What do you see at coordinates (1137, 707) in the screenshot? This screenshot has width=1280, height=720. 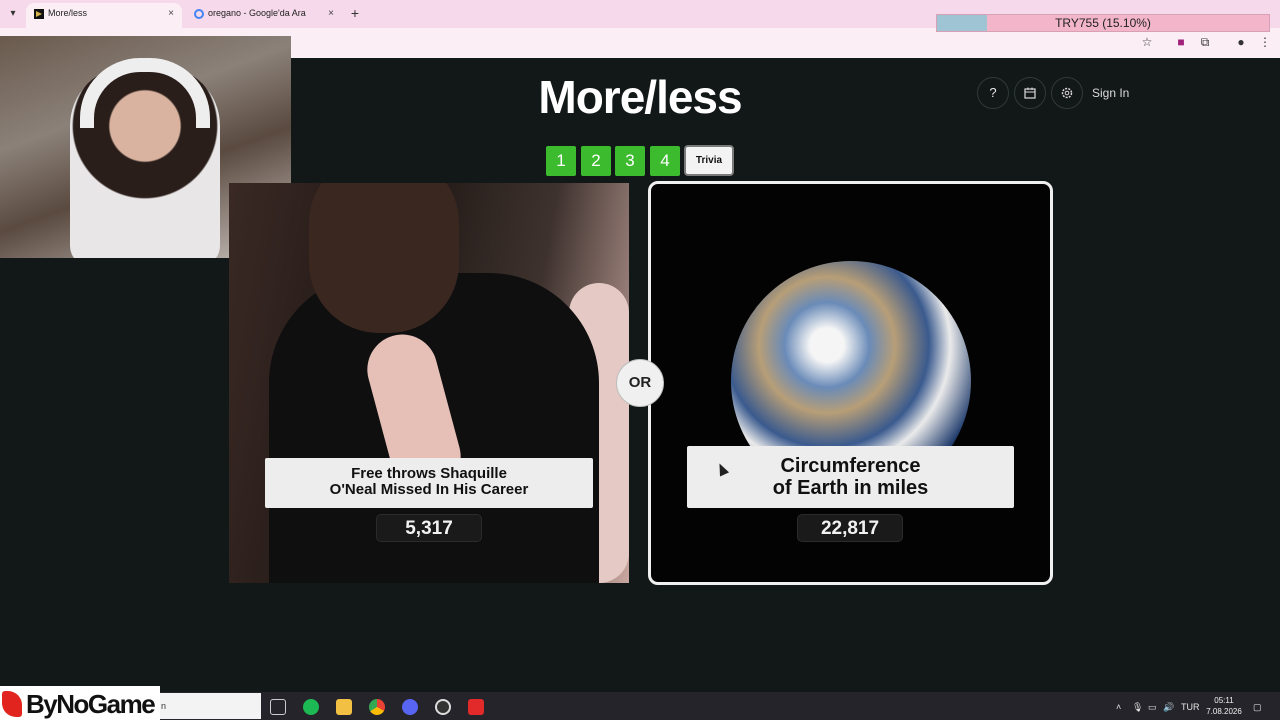 I see `microphone-icon: 🎙` at bounding box center [1137, 707].